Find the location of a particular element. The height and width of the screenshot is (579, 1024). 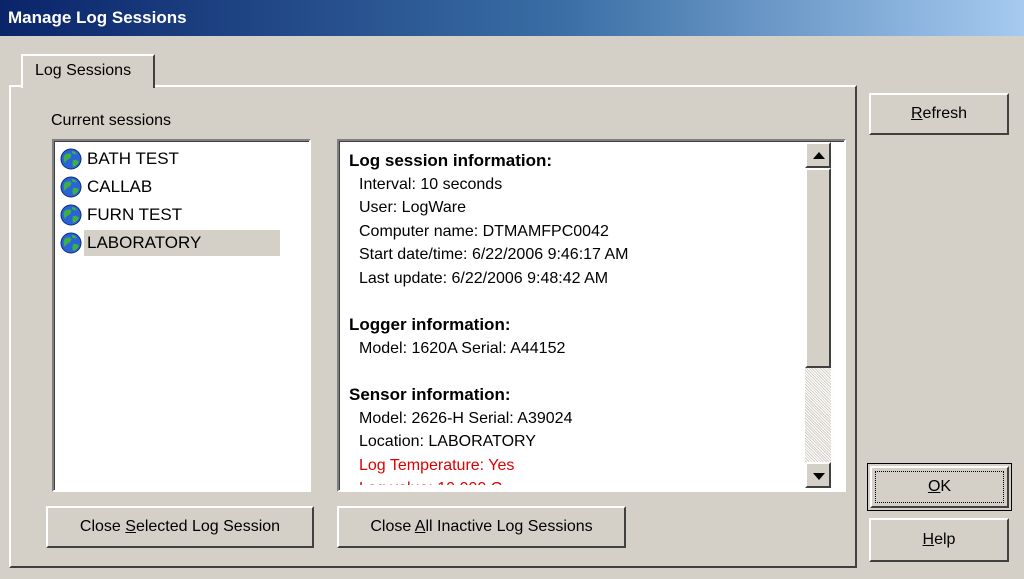

scroll-up-button is located at coordinates (818, 155).